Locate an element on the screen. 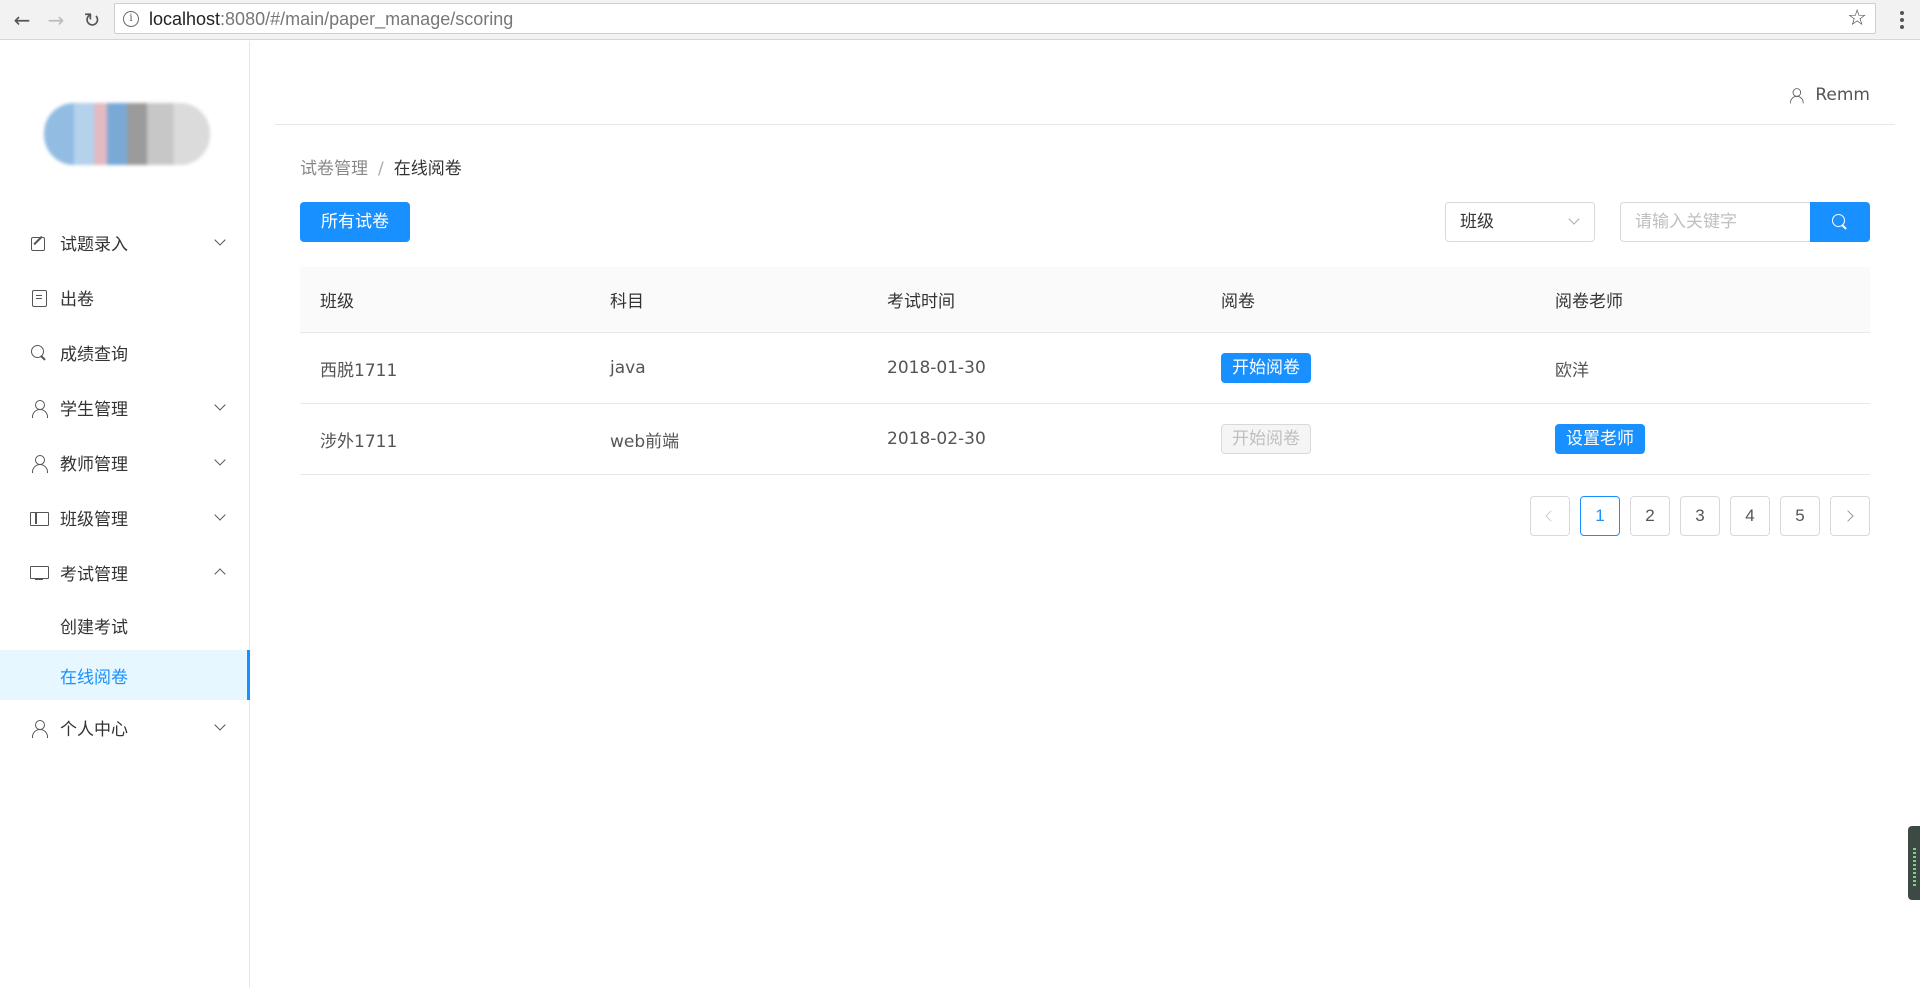 This screenshot has height=988, width=1920. user-menu: Remm is located at coordinates (1828, 95).